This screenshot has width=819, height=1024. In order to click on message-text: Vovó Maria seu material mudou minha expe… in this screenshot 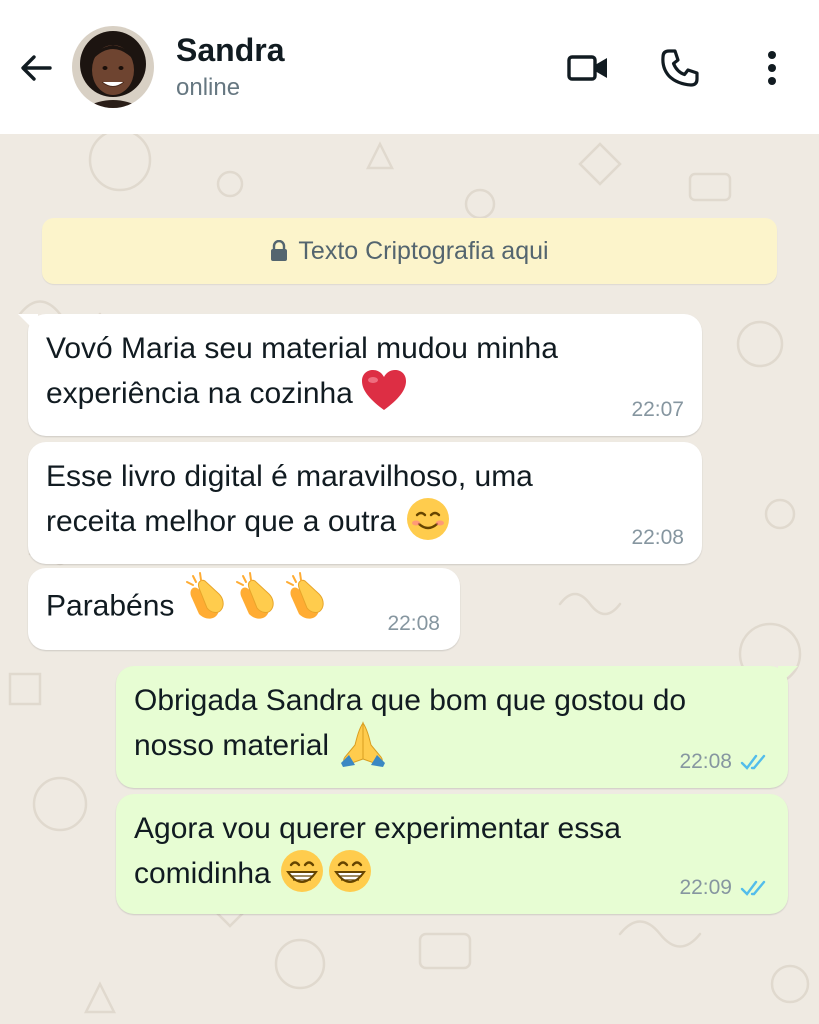, I will do `click(302, 371)`.